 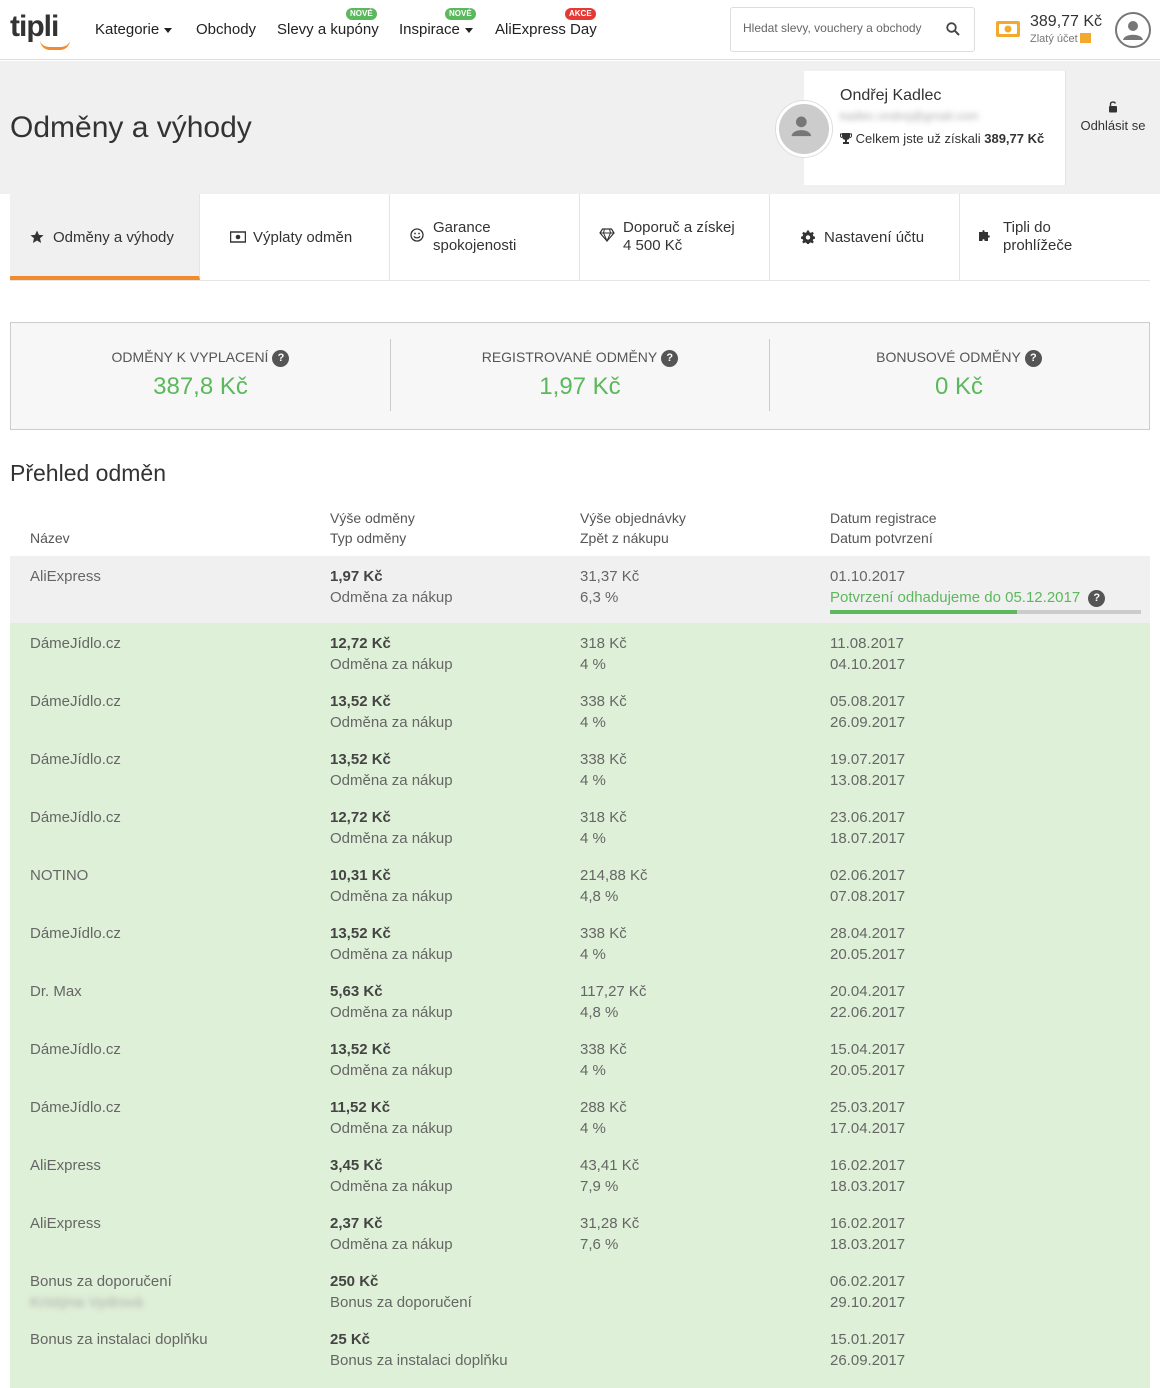 I want to click on row-date-cell: 05.08.2017 26.09.2017, so click(x=867, y=712).